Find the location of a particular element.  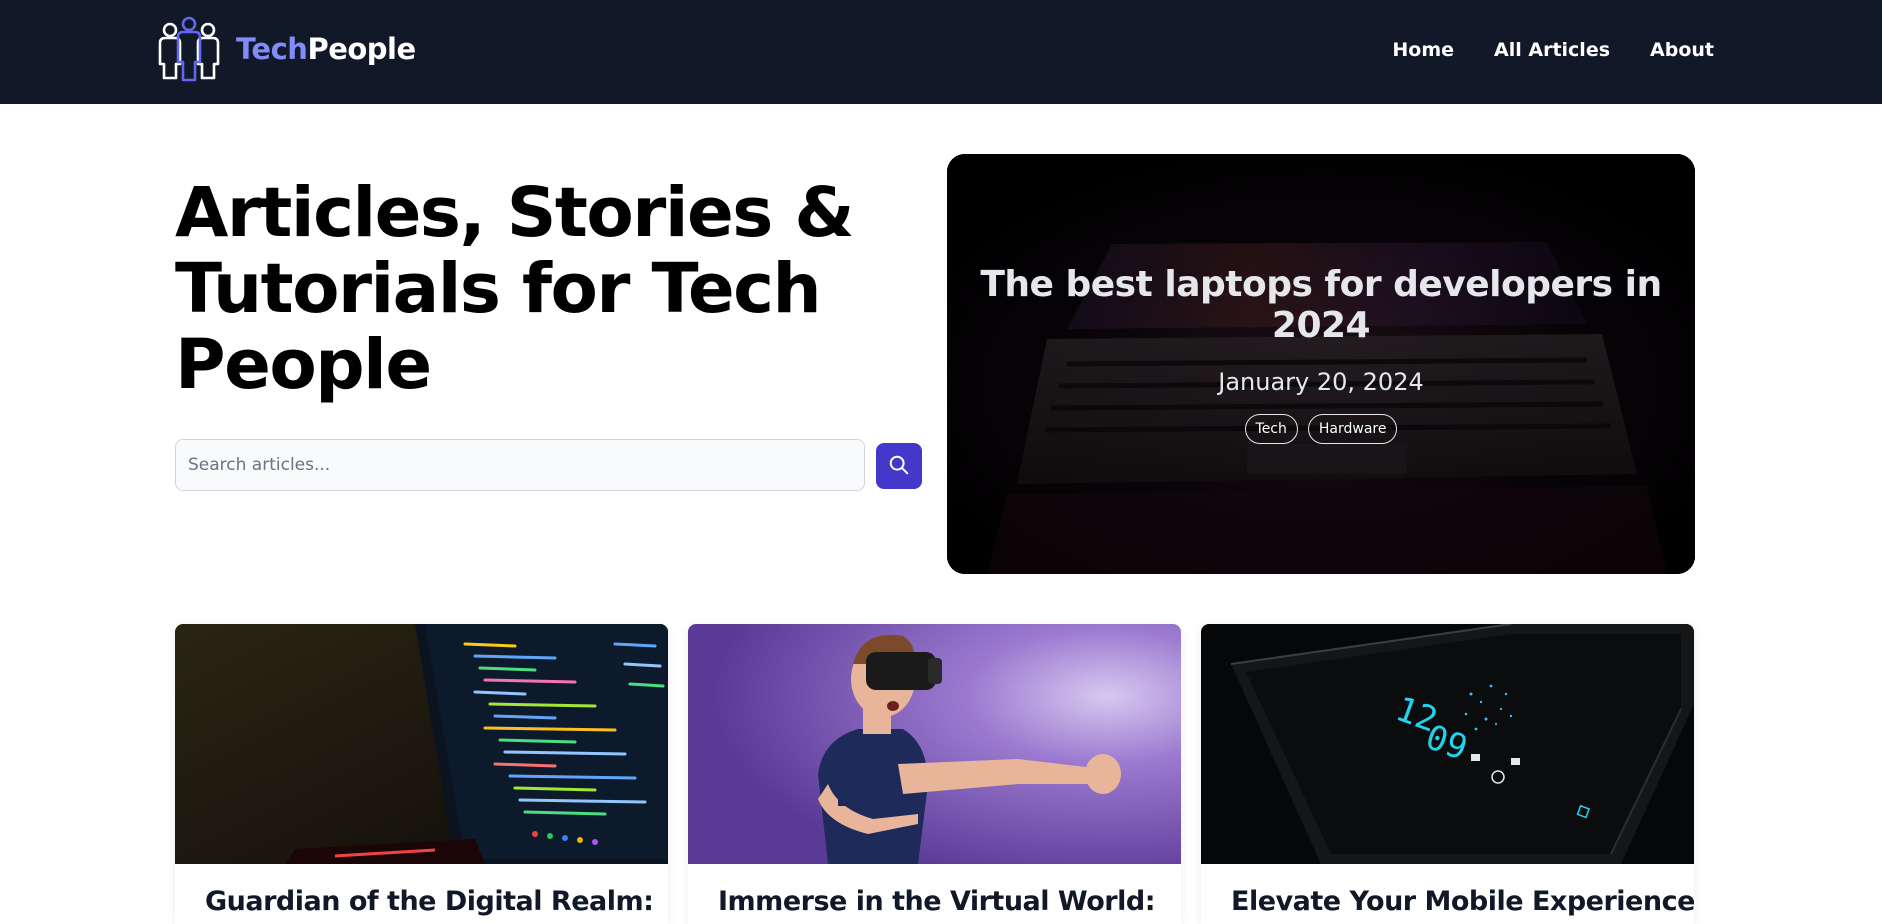

brand-name-people: People is located at coordinates (361, 49).